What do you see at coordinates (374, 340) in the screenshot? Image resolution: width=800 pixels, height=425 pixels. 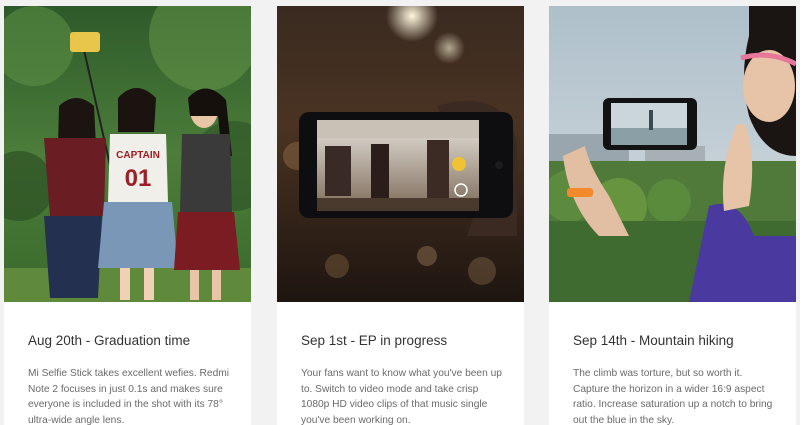 I see `card-title: Sep 1st - EP in progress` at bounding box center [374, 340].